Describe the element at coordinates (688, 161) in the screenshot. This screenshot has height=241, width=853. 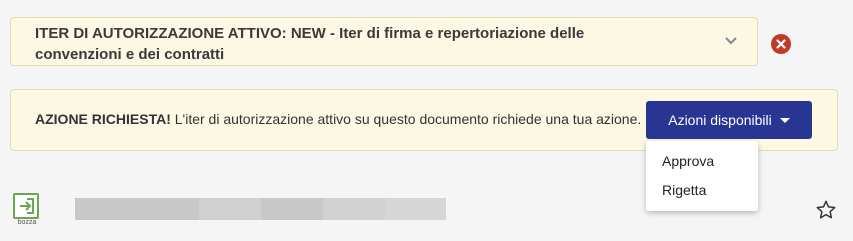
I see `menu-item-approve: Approva` at that location.